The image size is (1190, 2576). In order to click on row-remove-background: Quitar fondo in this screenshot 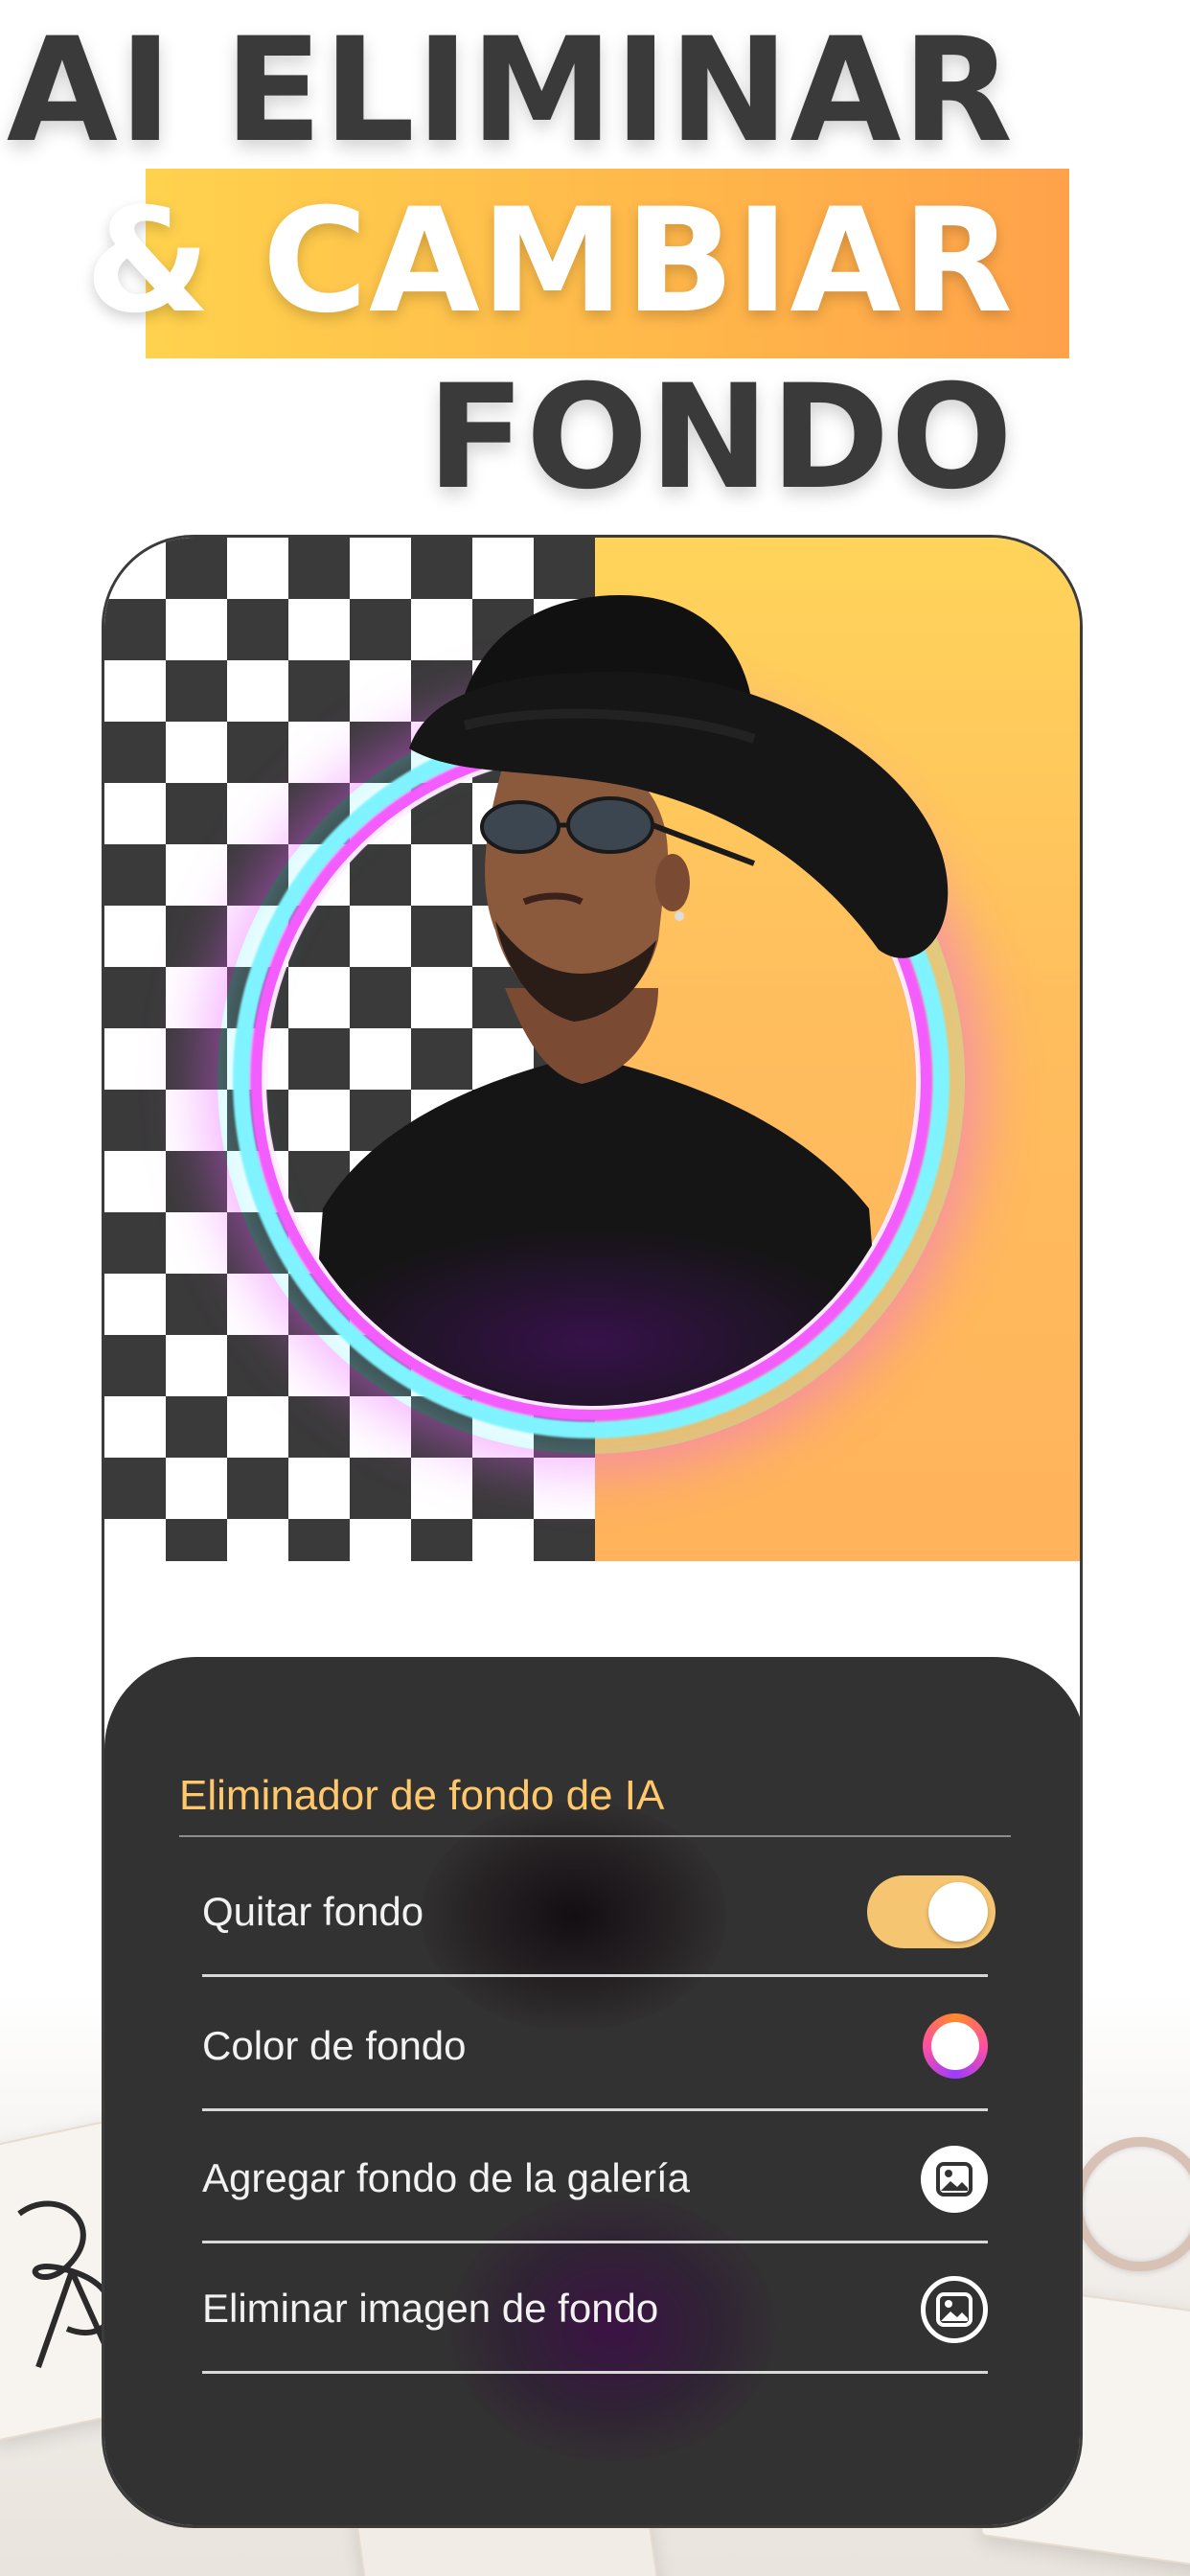, I will do `click(599, 1912)`.